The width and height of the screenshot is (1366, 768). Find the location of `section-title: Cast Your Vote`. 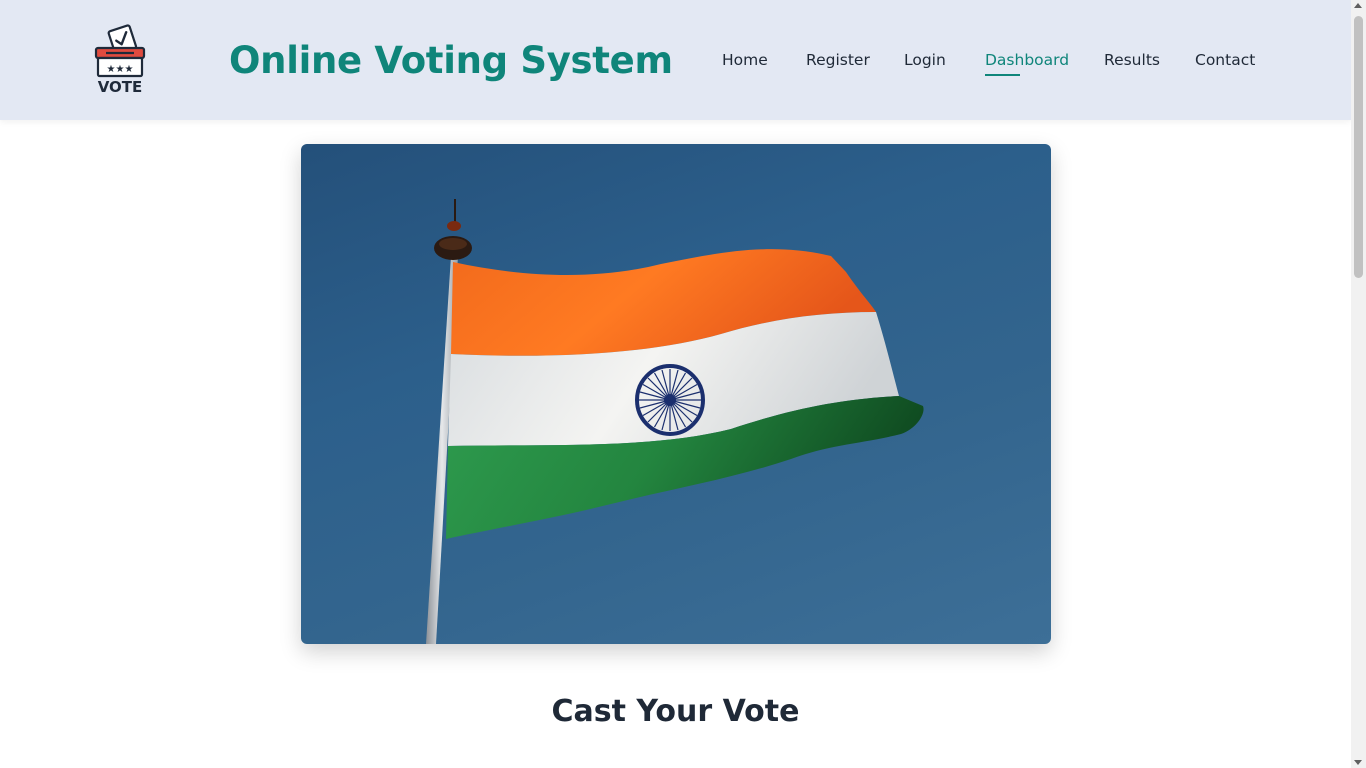

section-title: Cast Your Vote is located at coordinates (675, 711).